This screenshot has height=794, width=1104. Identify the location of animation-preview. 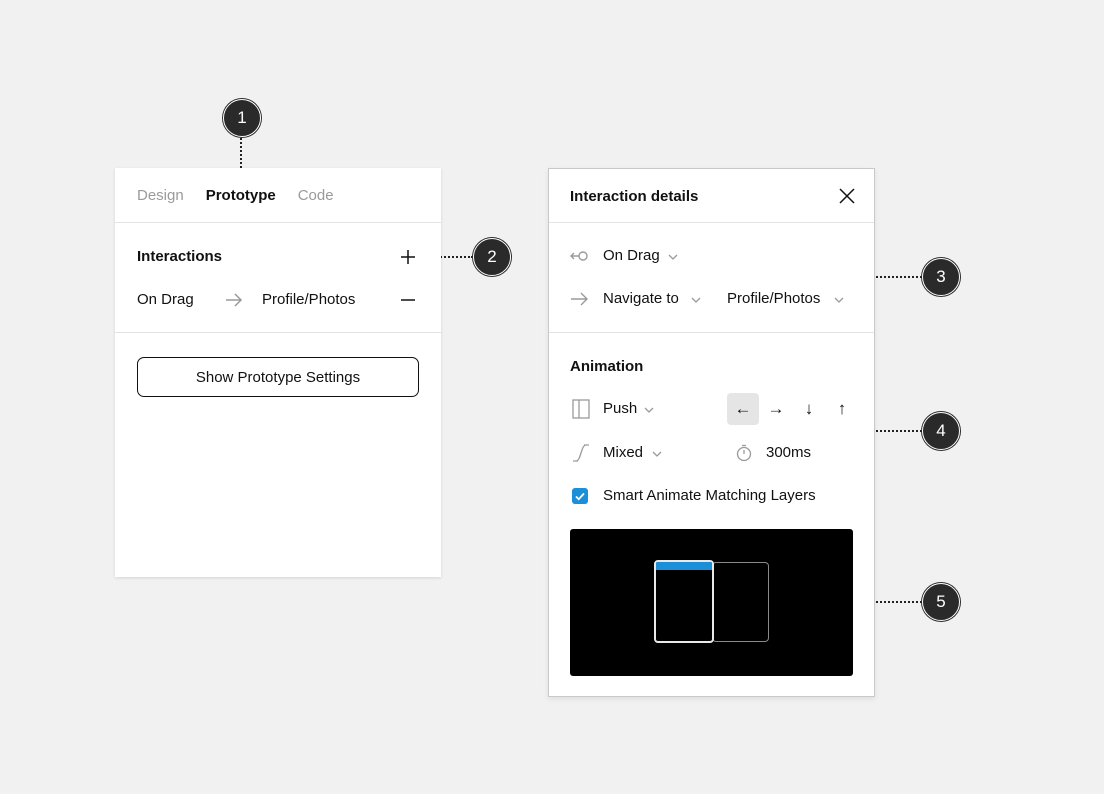
(711, 602).